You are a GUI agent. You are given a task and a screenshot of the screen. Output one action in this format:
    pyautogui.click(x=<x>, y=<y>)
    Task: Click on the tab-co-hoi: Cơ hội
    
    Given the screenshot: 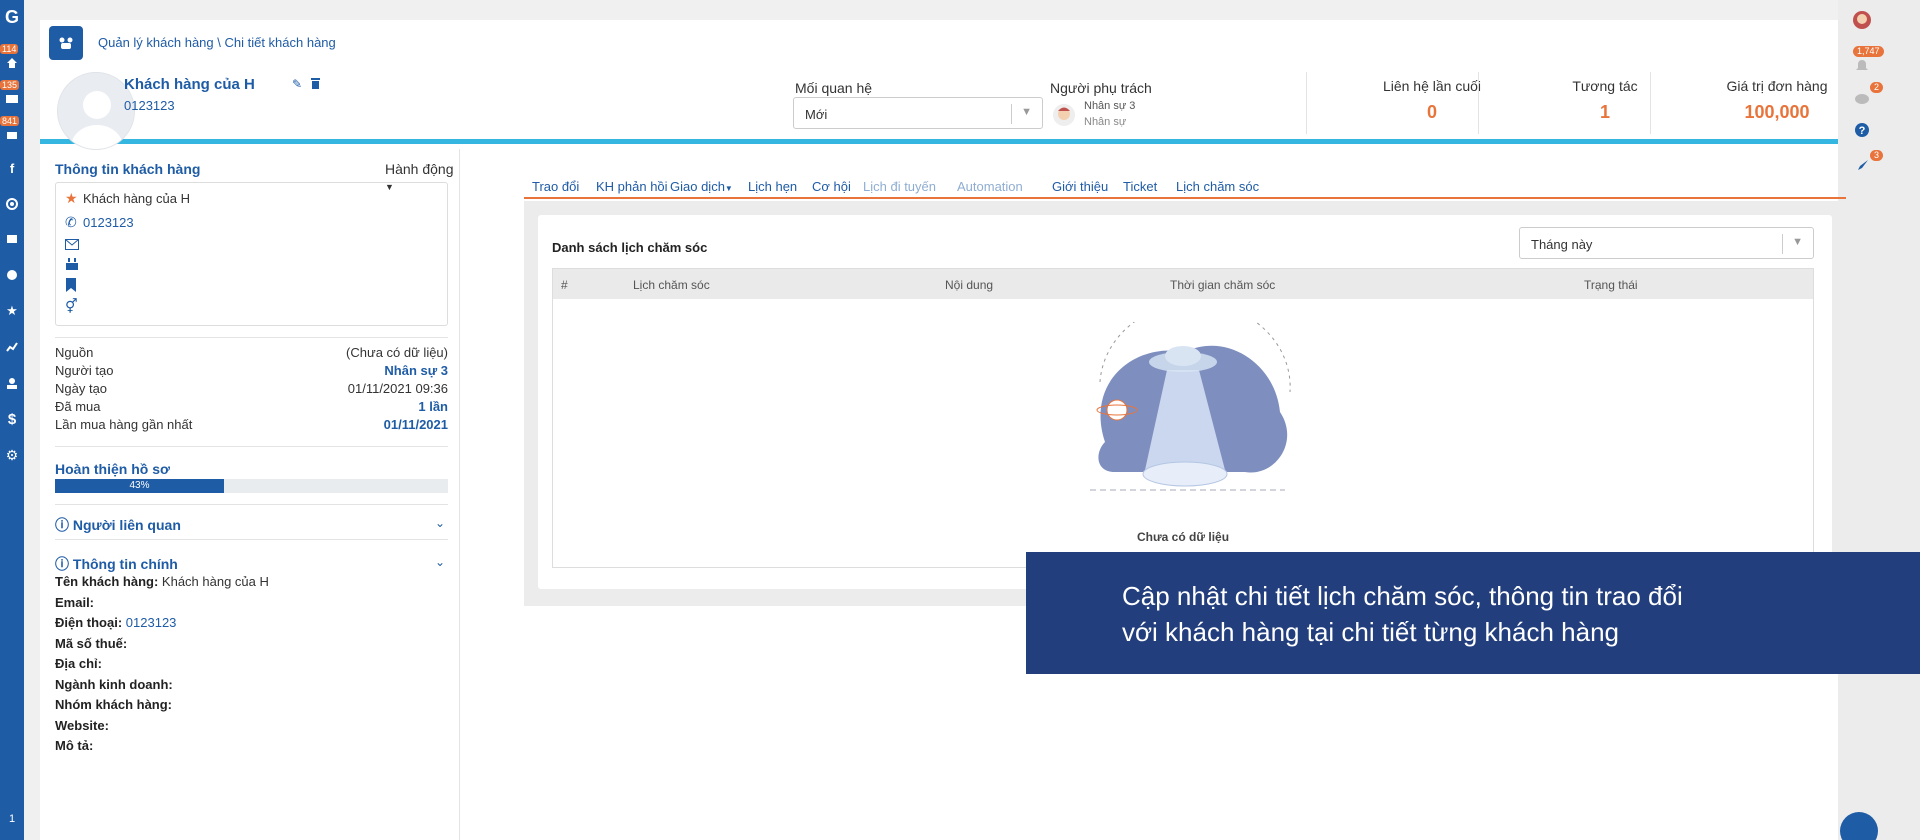 What is the action you would take?
    pyautogui.click(x=831, y=186)
    